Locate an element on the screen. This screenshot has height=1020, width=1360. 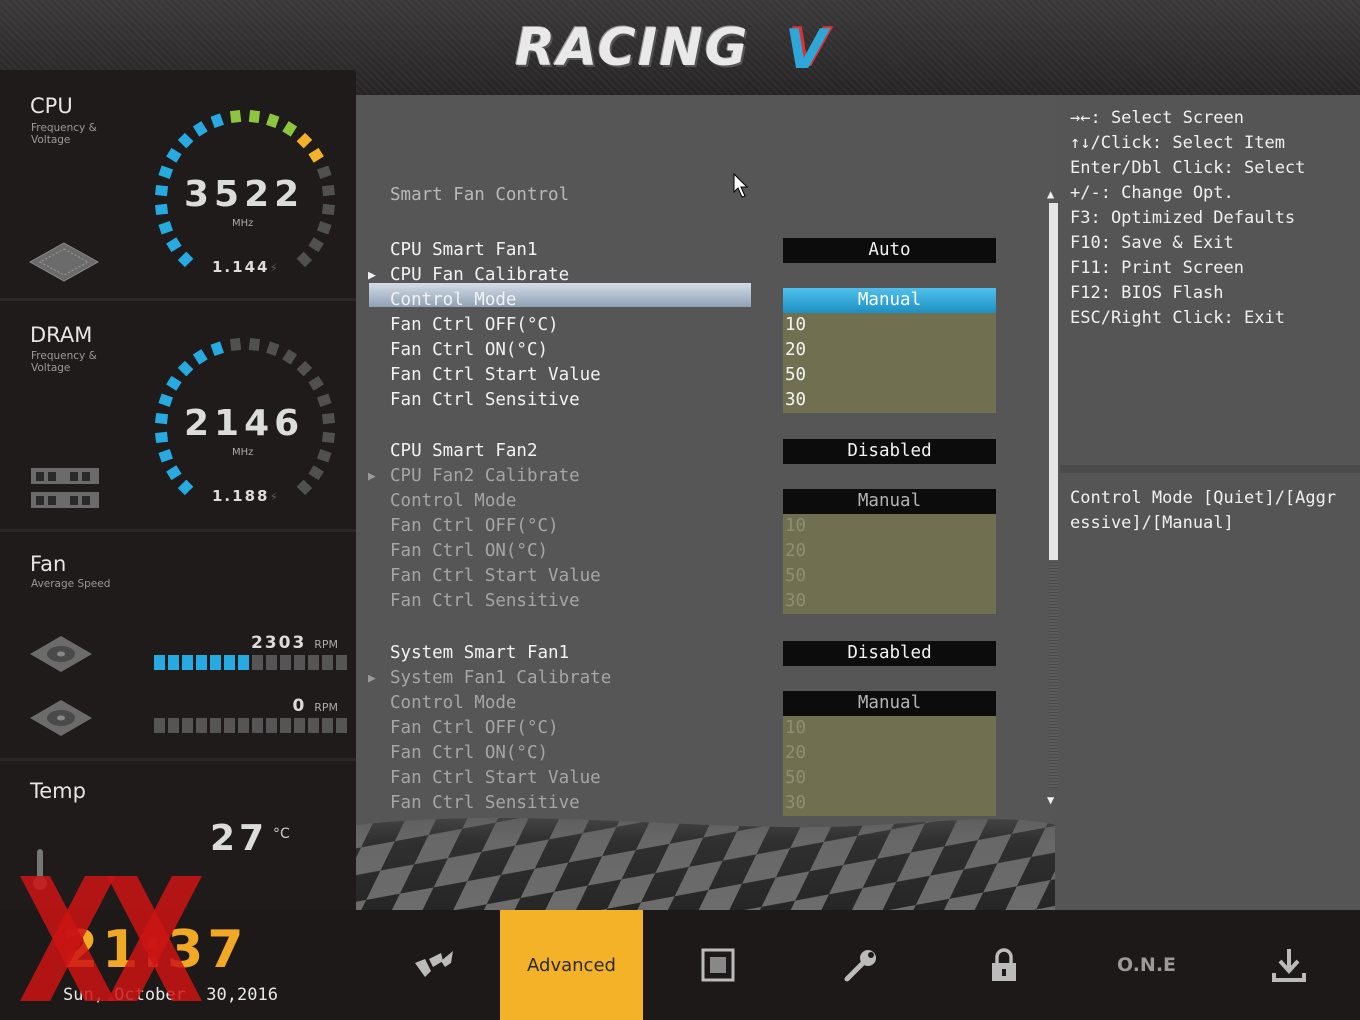
fan-icon is located at coordinates (61, 718).